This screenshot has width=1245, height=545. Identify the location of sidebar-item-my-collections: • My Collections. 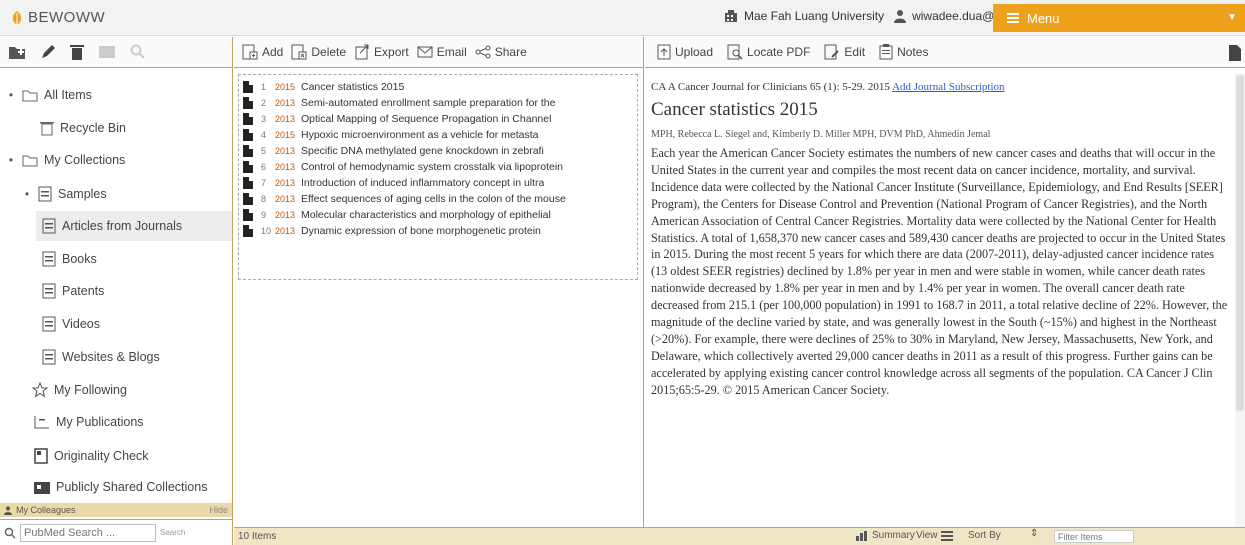
(65, 160).